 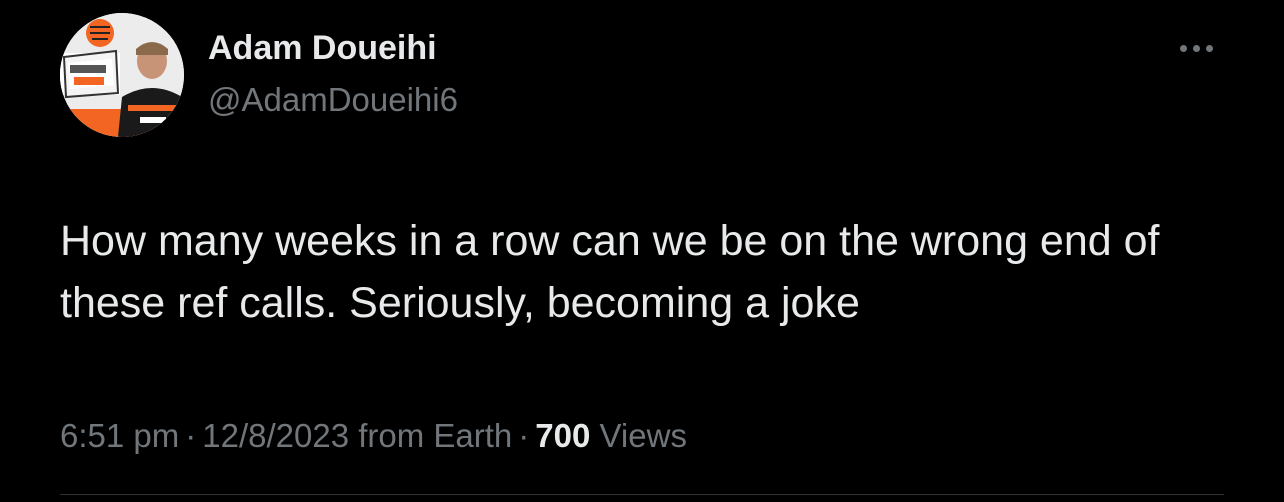 What do you see at coordinates (333, 100) in the screenshot?
I see `author-handle: @AdamDoueihi6` at bounding box center [333, 100].